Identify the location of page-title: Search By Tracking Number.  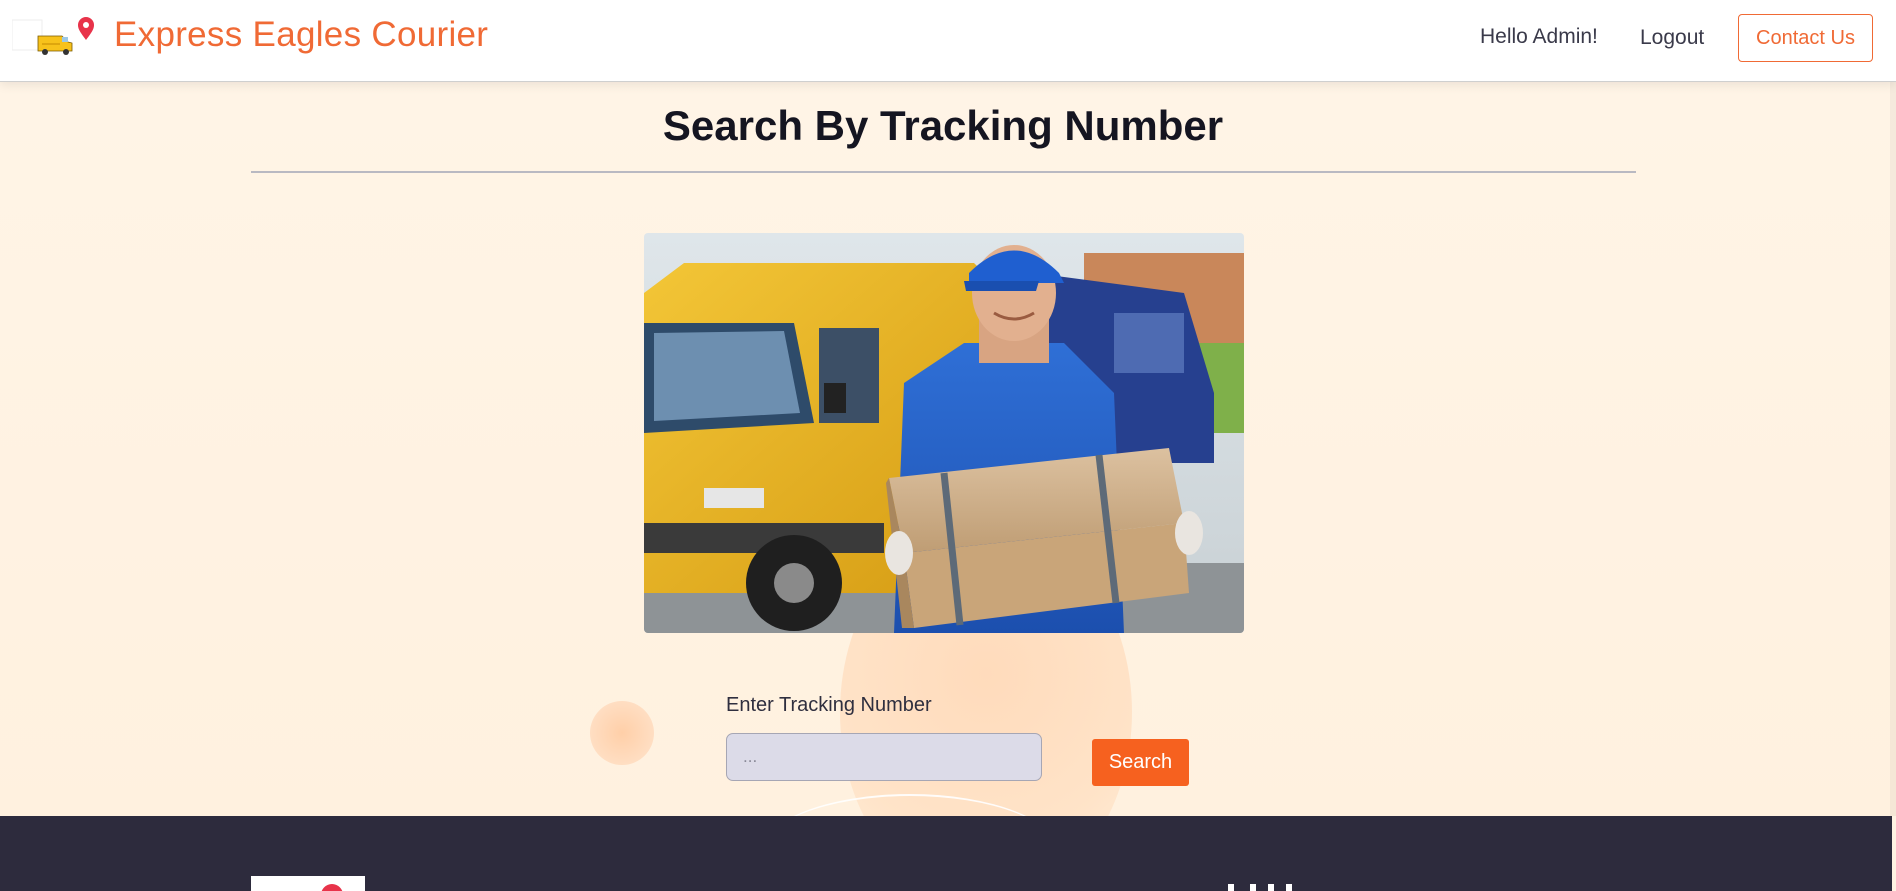
(943, 125).